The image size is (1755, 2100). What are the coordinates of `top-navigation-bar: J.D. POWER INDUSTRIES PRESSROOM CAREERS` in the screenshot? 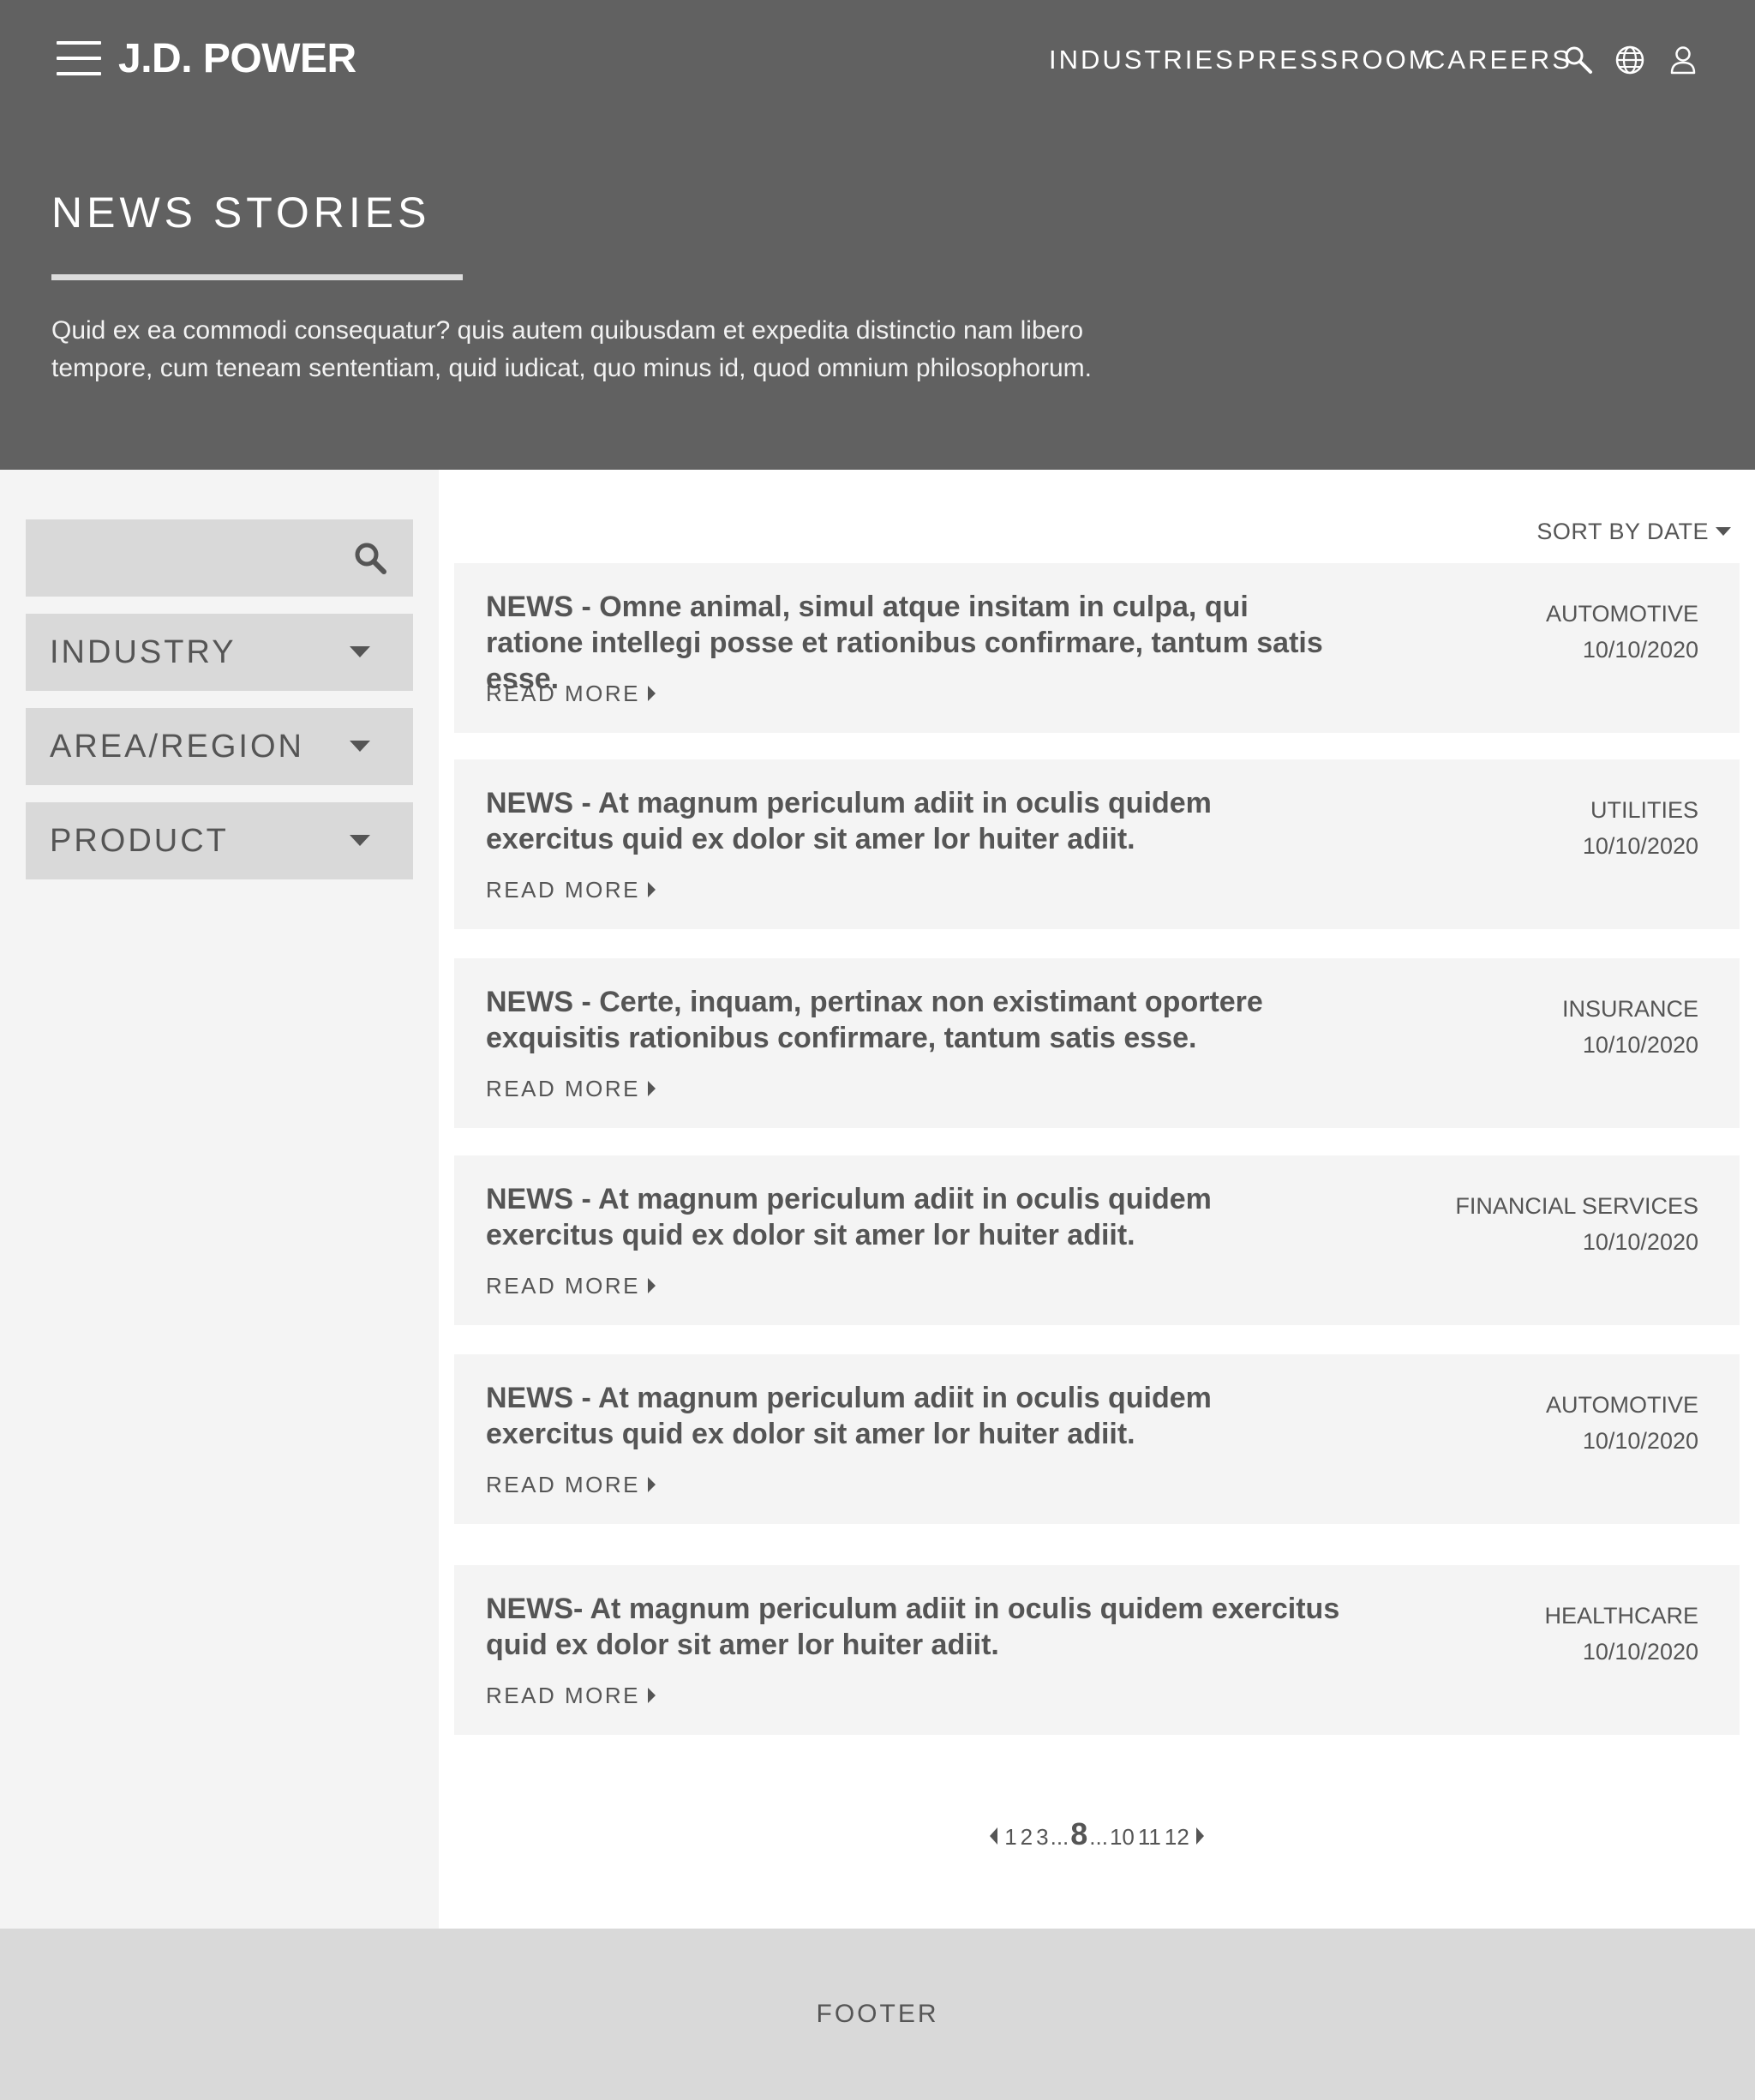 It's located at (877, 60).